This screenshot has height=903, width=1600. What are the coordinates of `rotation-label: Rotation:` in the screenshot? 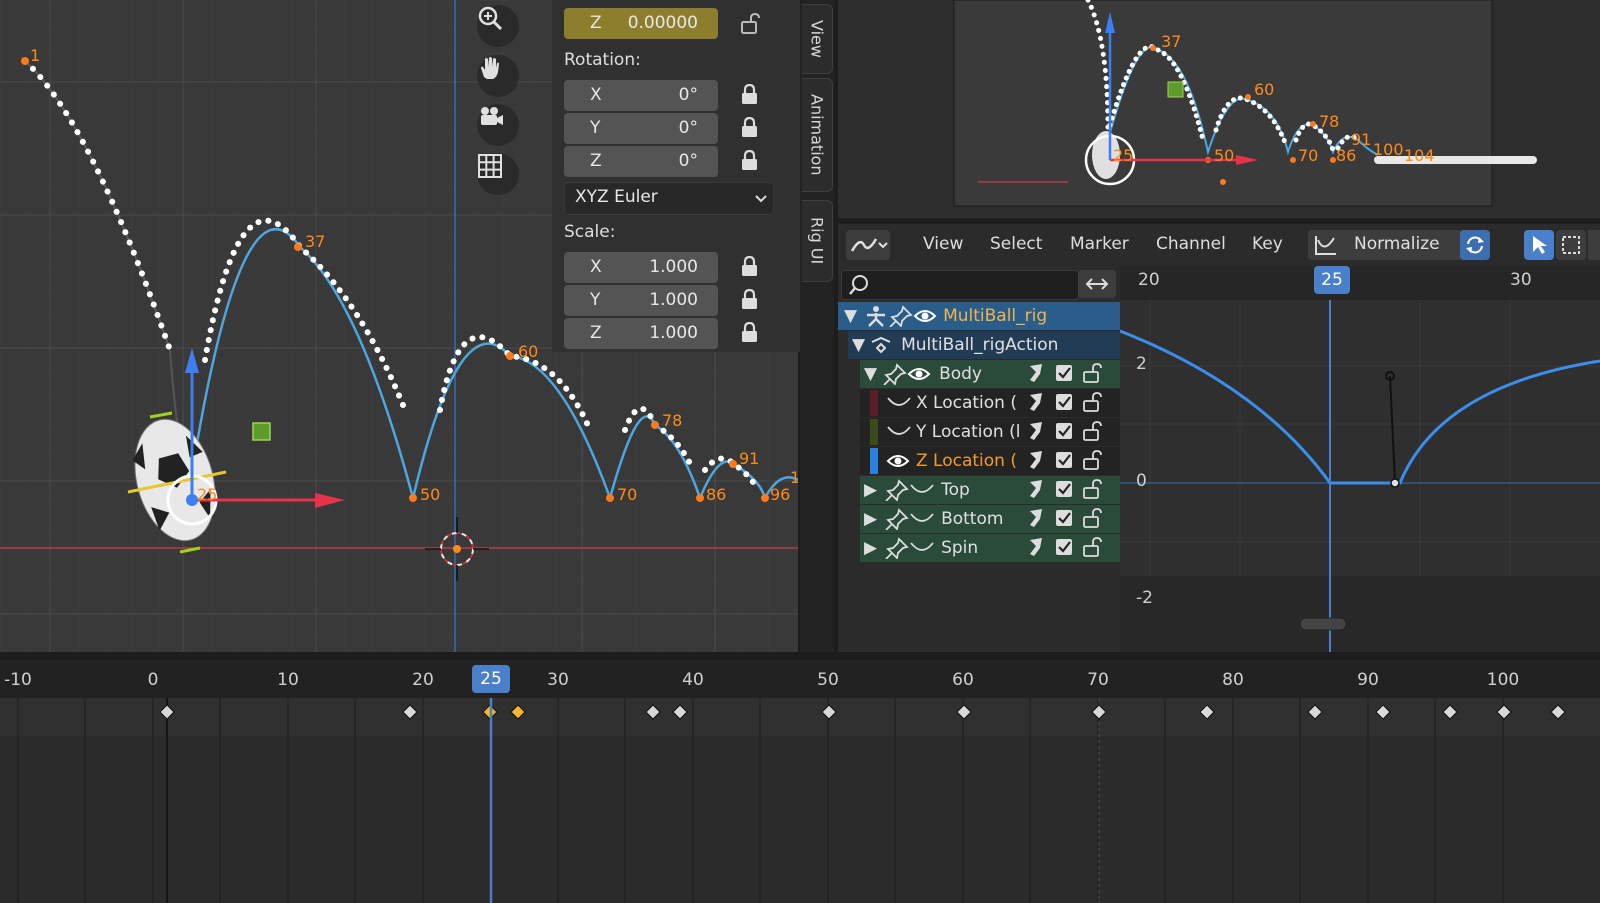 It's located at (602, 60).